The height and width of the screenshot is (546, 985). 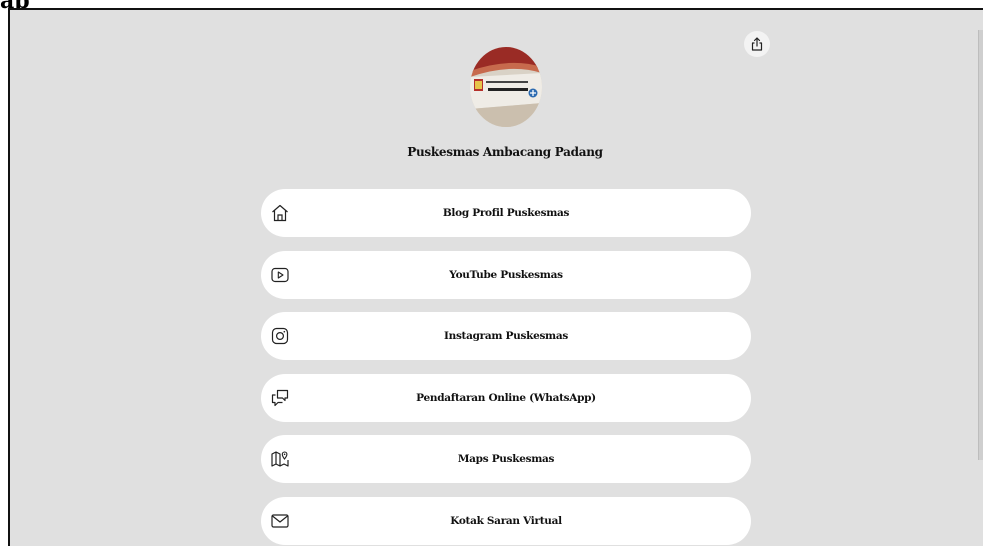 I want to click on link-label: Maps Puskesmas, so click(x=506, y=459).